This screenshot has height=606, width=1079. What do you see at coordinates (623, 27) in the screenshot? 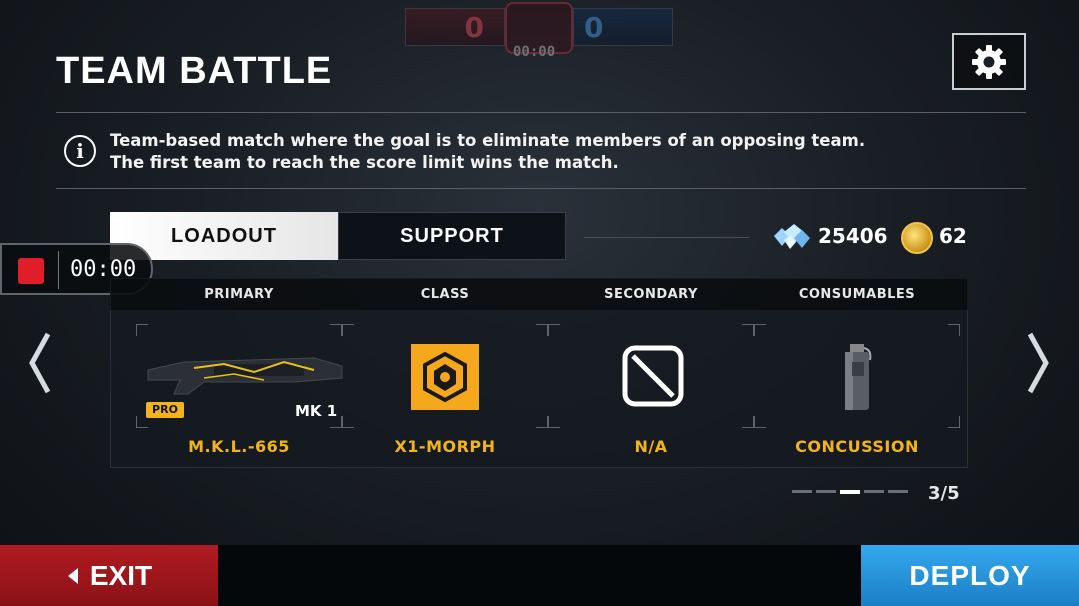
I see `blue-team-score-box: 0` at bounding box center [623, 27].